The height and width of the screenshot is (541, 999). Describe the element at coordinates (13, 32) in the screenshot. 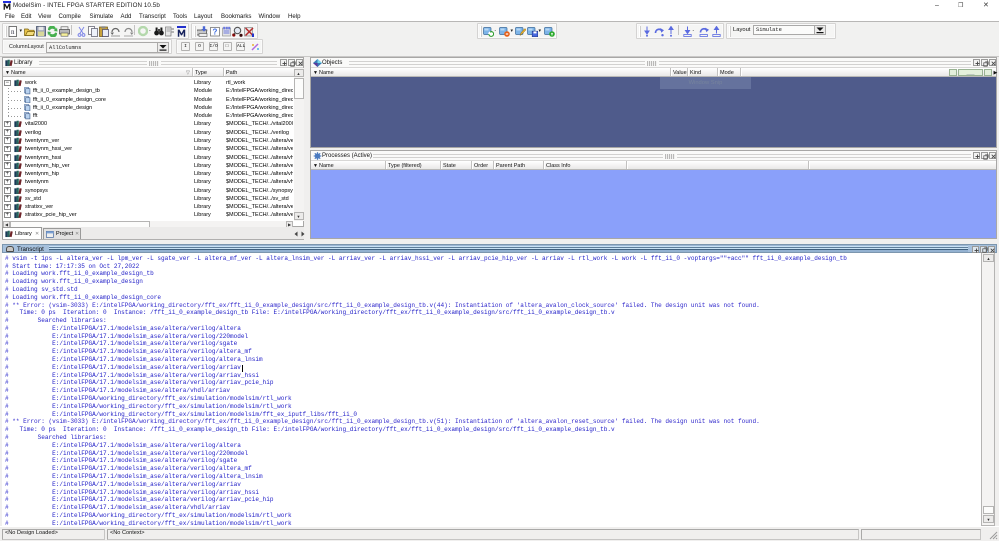

I see `svg-text: n` at that location.